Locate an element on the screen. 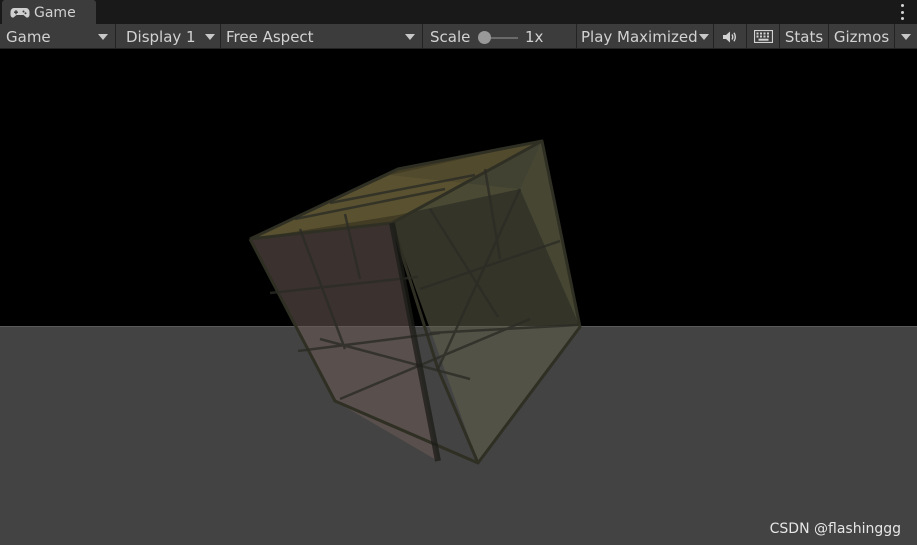  aspect-dropdown-label: Free Aspect is located at coordinates (270, 36).